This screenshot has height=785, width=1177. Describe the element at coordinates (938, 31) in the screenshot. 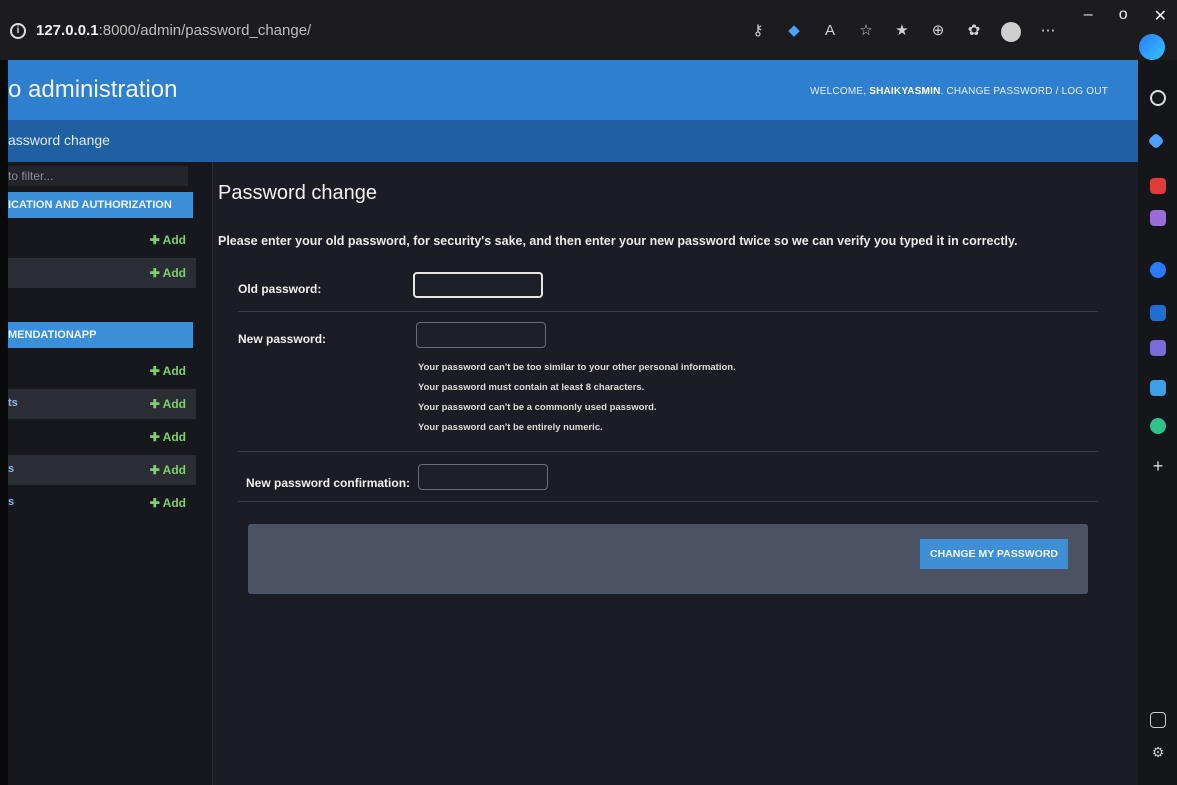

I see `collections-icon: ⊕` at that location.